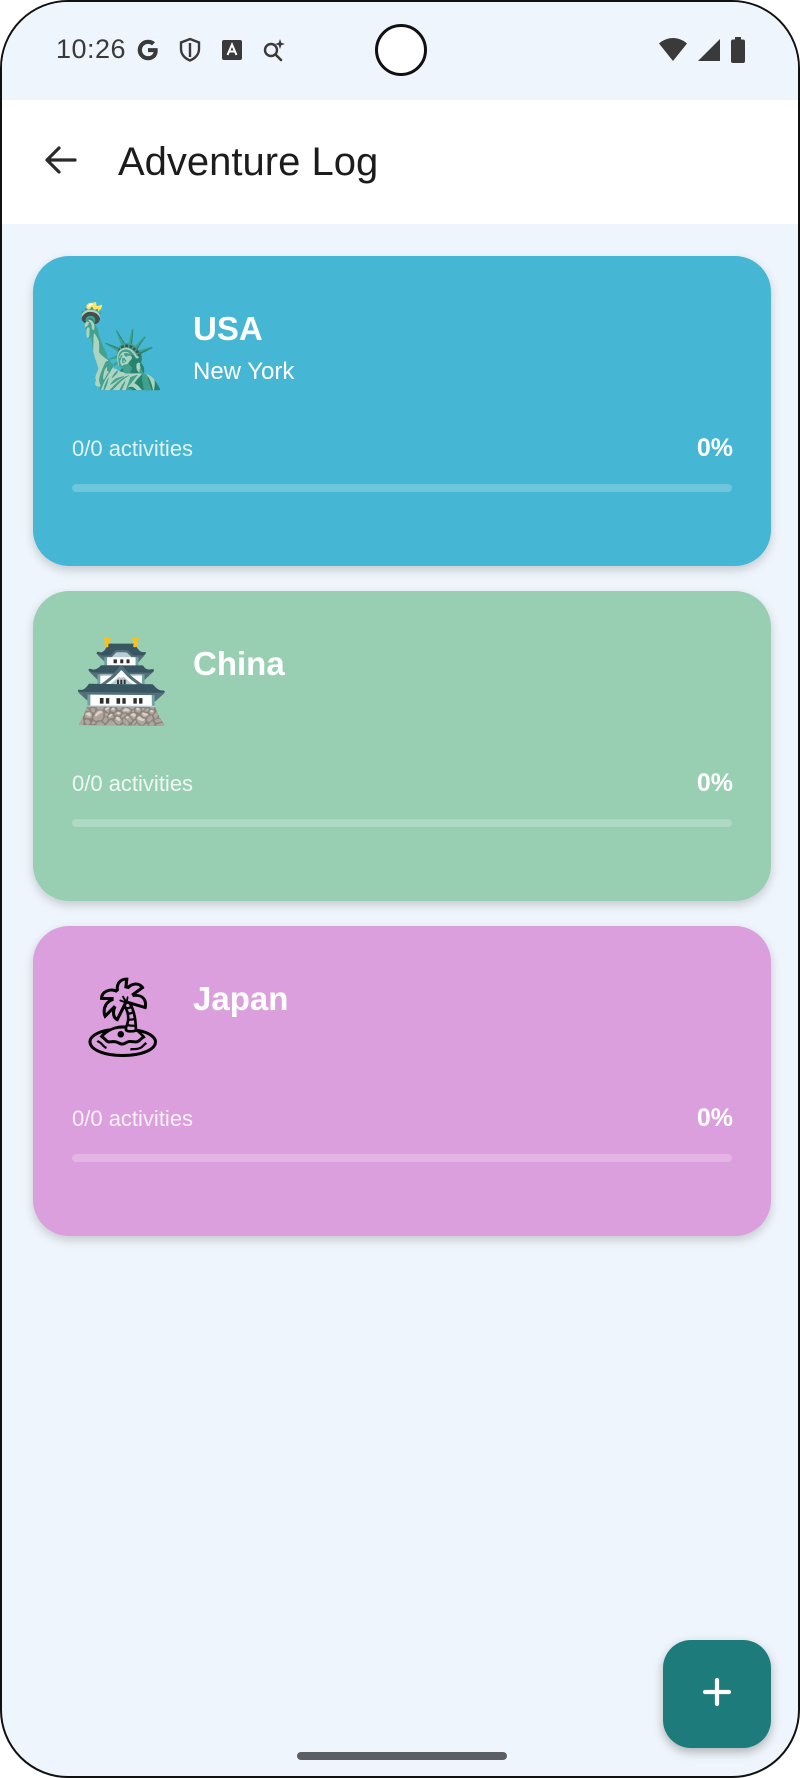 The image size is (800, 1778). What do you see at coordinates (232, 50) in the screenshot?
I see `text-badge-icon` at bounding box center [232, 50].